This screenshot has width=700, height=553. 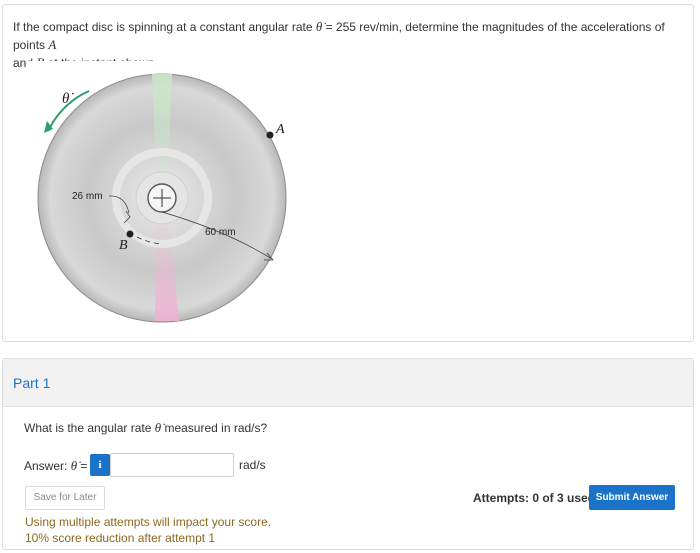 What do you see at coordinates (348, 383) in the screenshot?
I see `part-header: Part 1` at bounding box center [348, 383].